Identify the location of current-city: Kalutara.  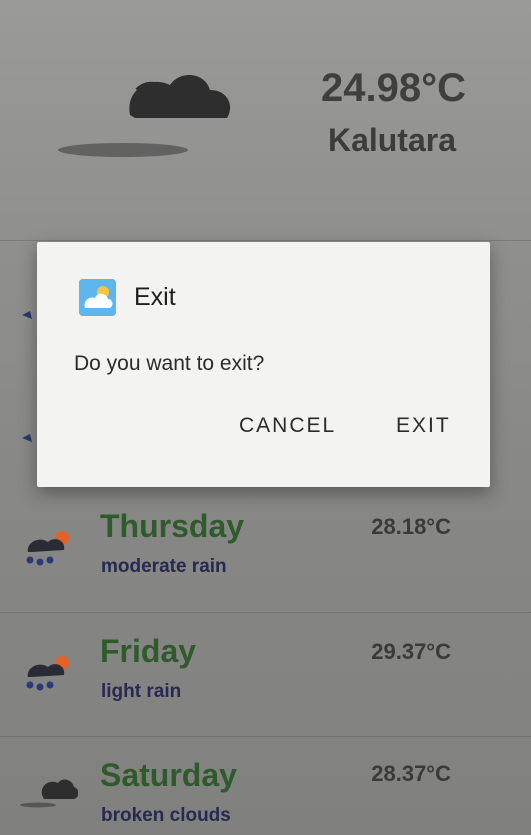
(391, 140).